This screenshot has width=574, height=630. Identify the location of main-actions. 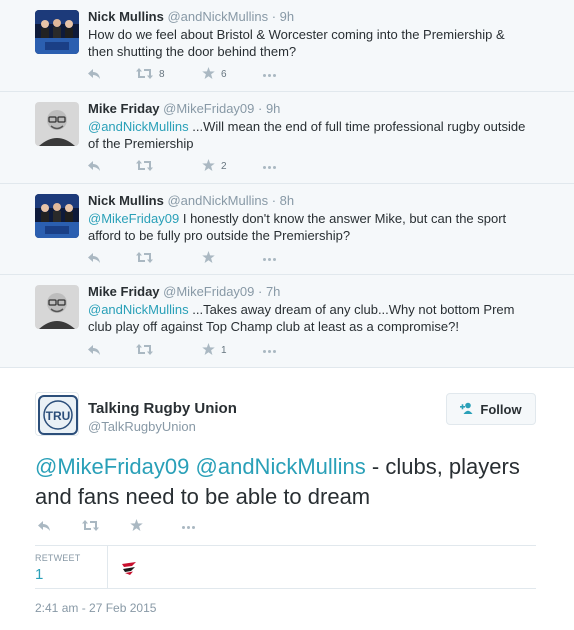
(138, 526).